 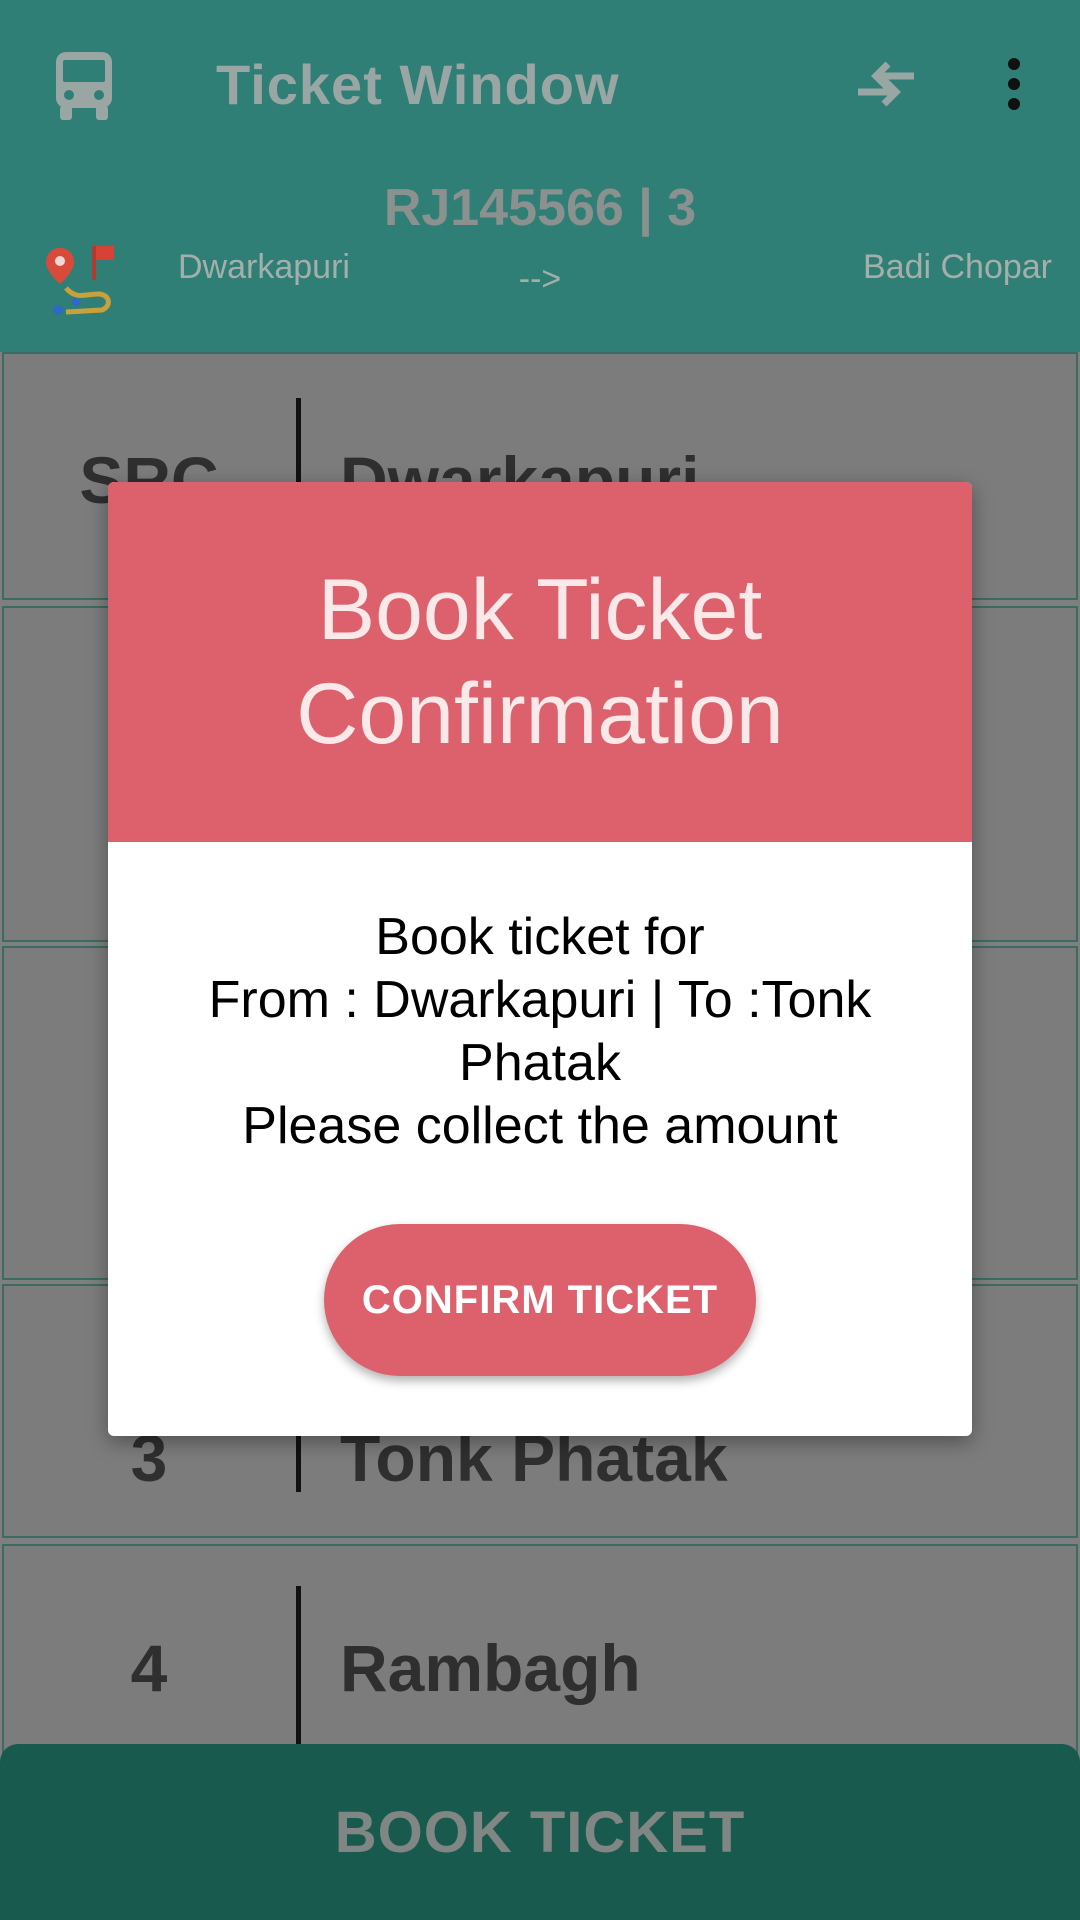 I want to click on stop-divider, so click(x=298, y=1669).